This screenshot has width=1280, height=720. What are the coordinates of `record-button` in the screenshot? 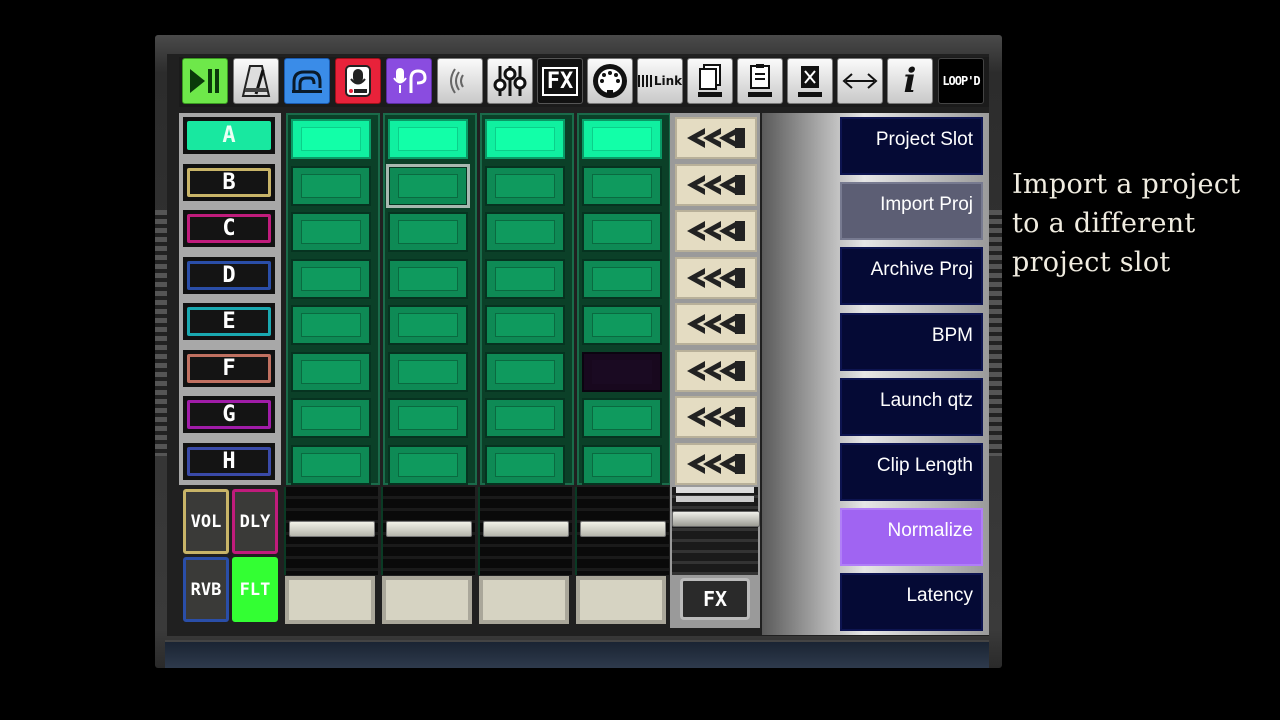 It's located at (358, 81).